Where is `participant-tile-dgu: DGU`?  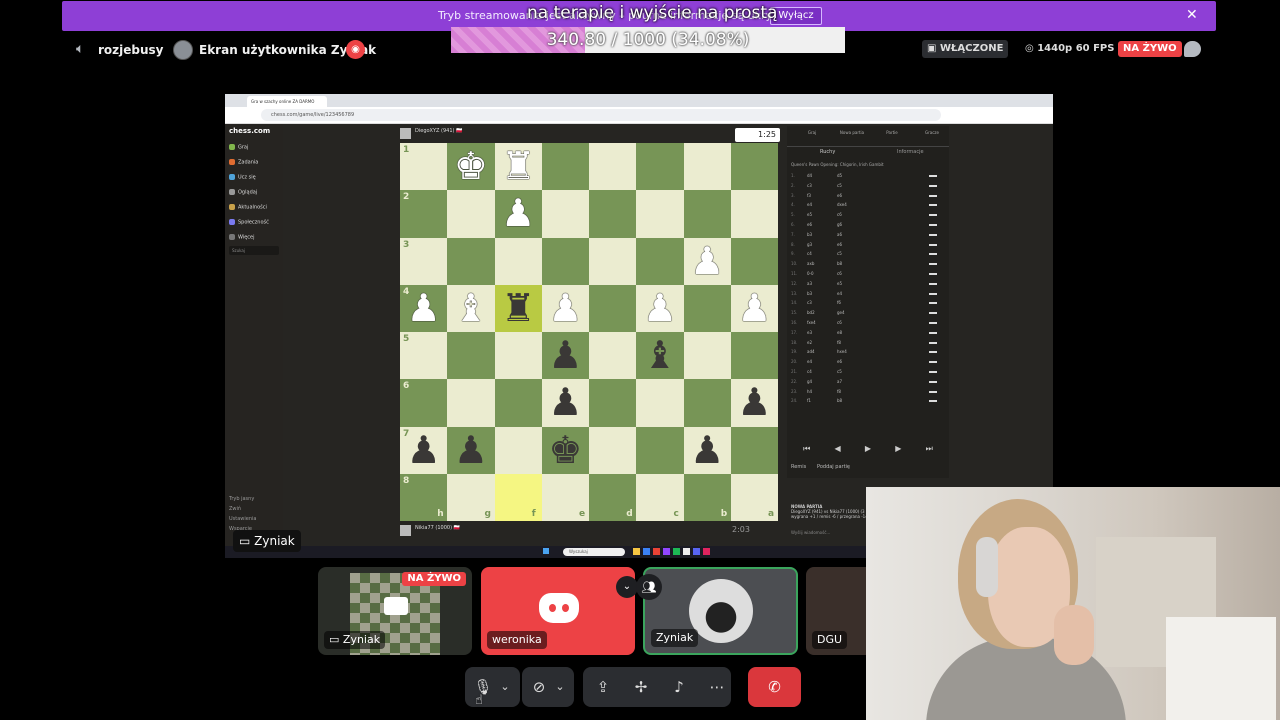
participant-tile-dgu: DGU is located at coordinates (836, 611).